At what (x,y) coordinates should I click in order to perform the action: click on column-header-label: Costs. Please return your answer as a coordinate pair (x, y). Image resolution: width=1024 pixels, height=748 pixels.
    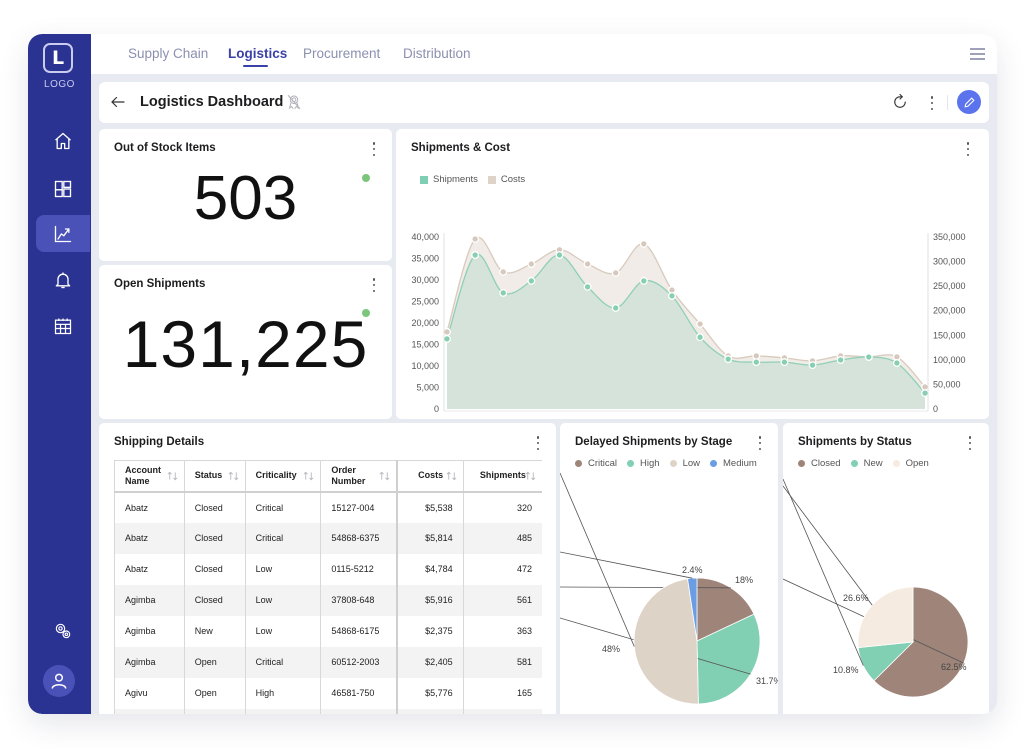
    Looking at the image, I should click on (431, 475).